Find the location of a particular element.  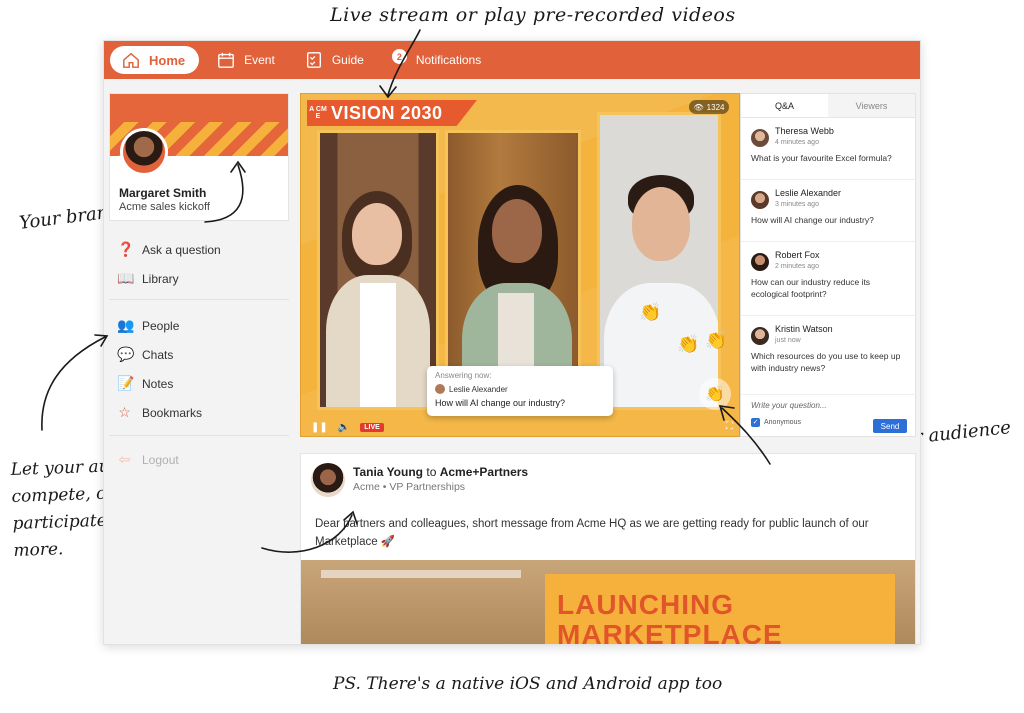

viewer-count: 👁 1324 is located at coordinates (709, 107).